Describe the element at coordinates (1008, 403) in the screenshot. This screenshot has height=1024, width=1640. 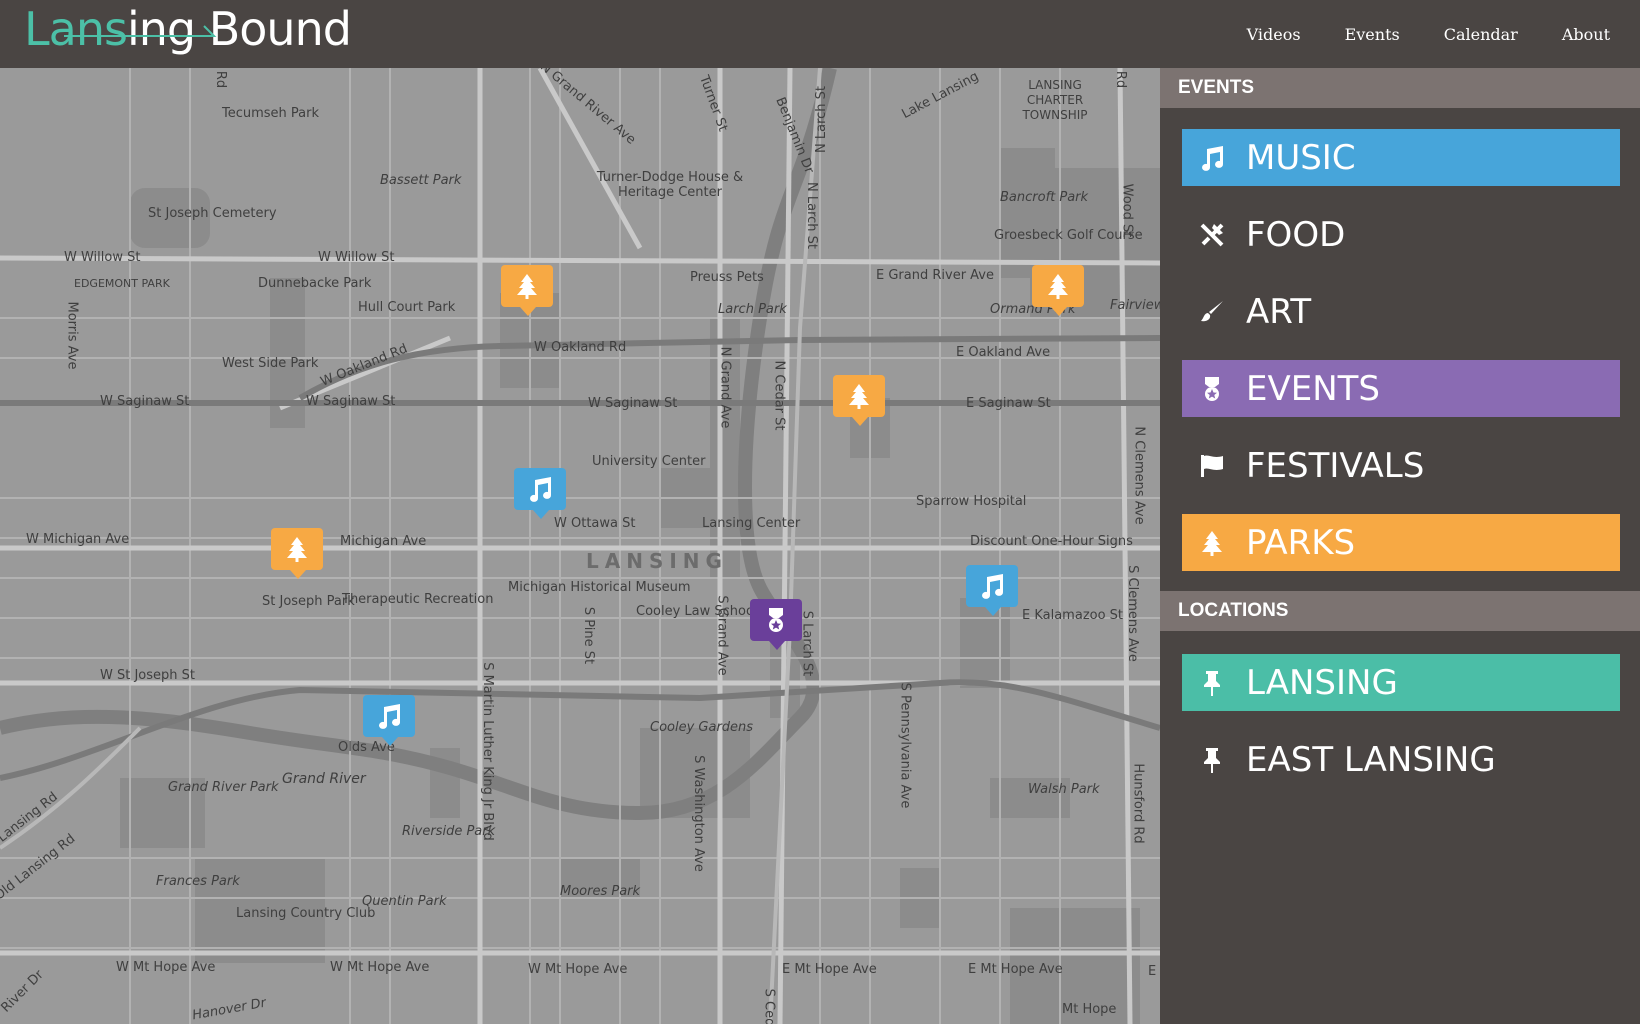
I see `map-label: E Saginaw St` at that location.